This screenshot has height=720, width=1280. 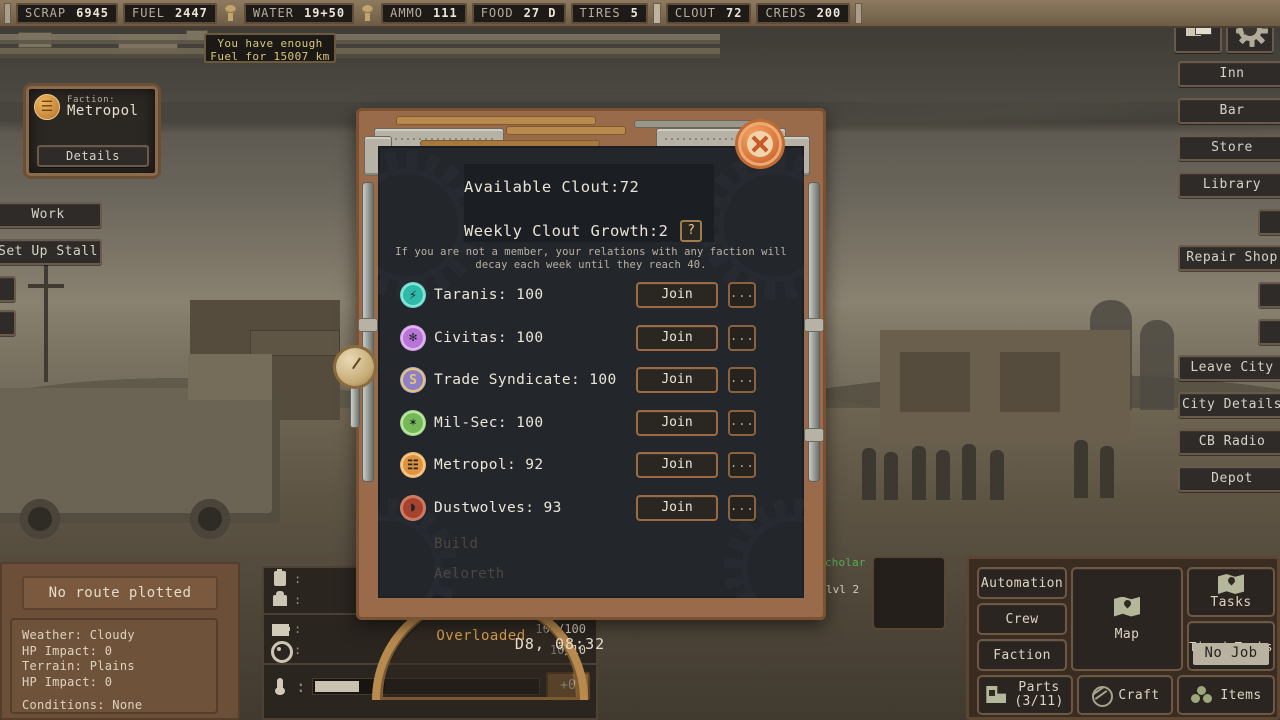 I want to click on resource-value: 2447, so click(x=191, y=13).